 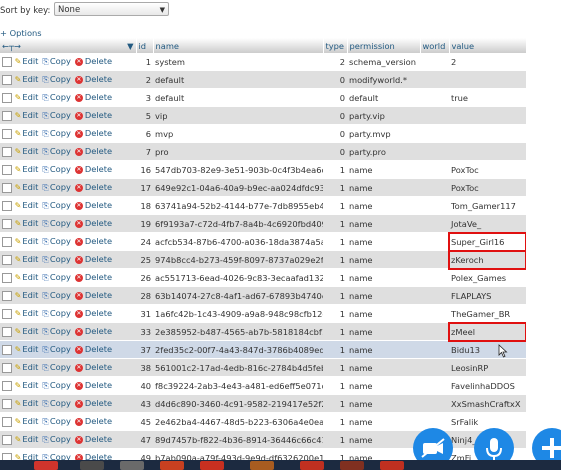 What do you see at coordinates (487, 403) in the screenshot?
I see `cell-value: XxSmashCraftxX` at bounding box center [487, 403].